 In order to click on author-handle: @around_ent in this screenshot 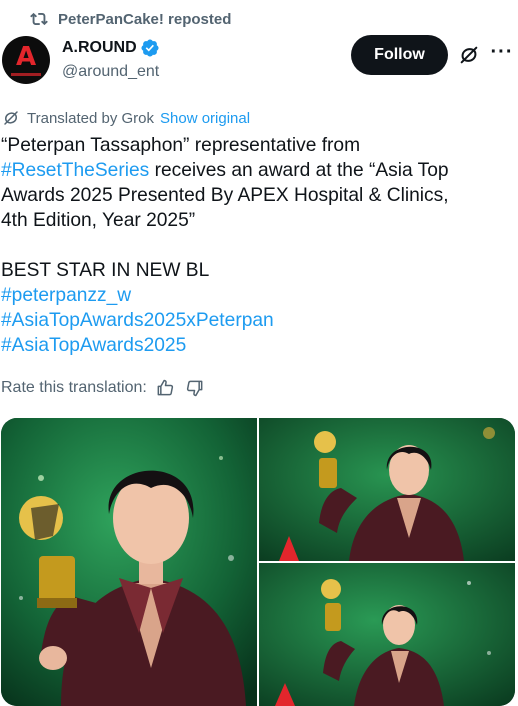, I will do `click(111, 72)`.